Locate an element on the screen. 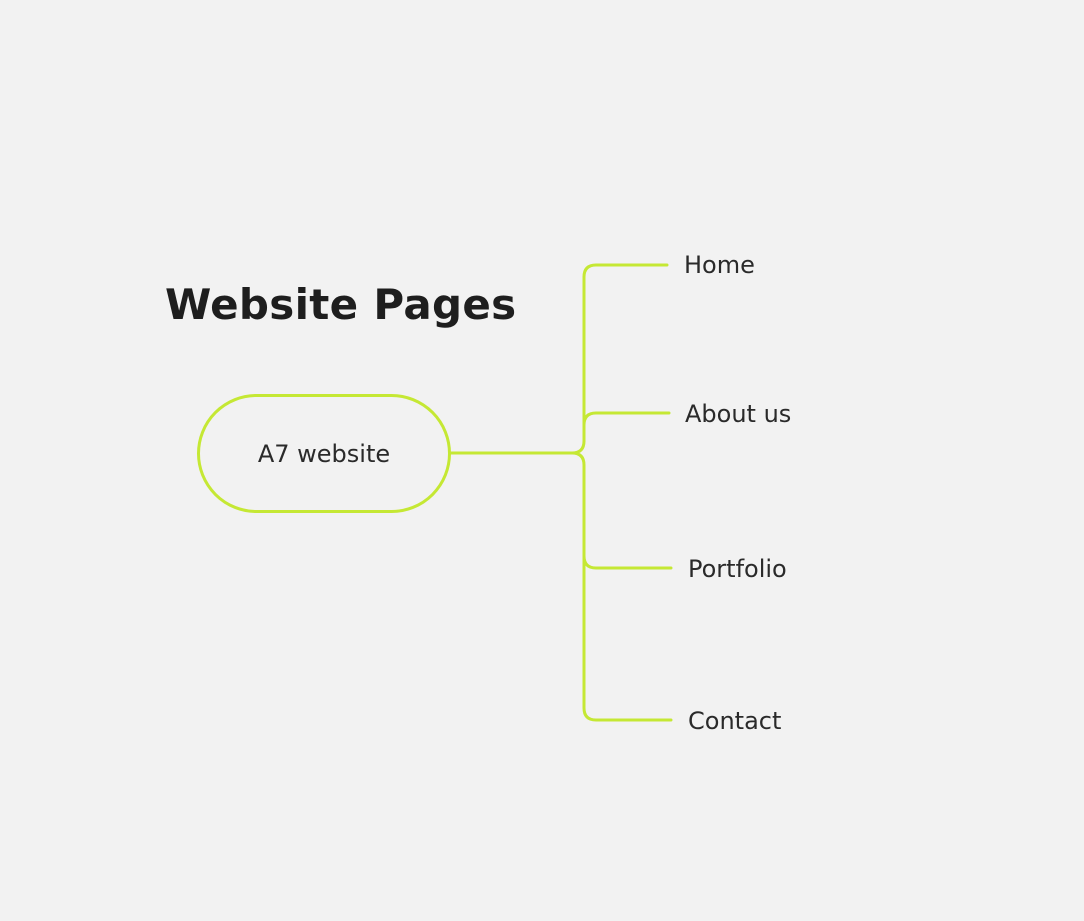 This screenshot has height=921, width=1084. child-node-about-us: About us is located at coordinates (738, 414).